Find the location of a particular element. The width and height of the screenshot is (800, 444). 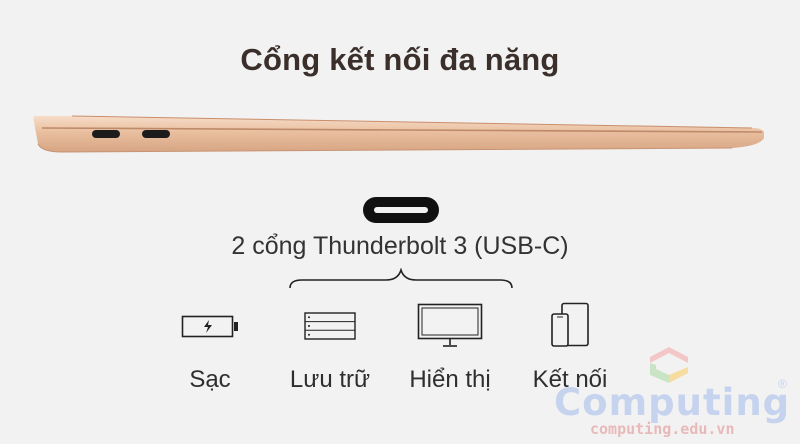

feature-label: Hiển thị is located at coordinates (450, 379).